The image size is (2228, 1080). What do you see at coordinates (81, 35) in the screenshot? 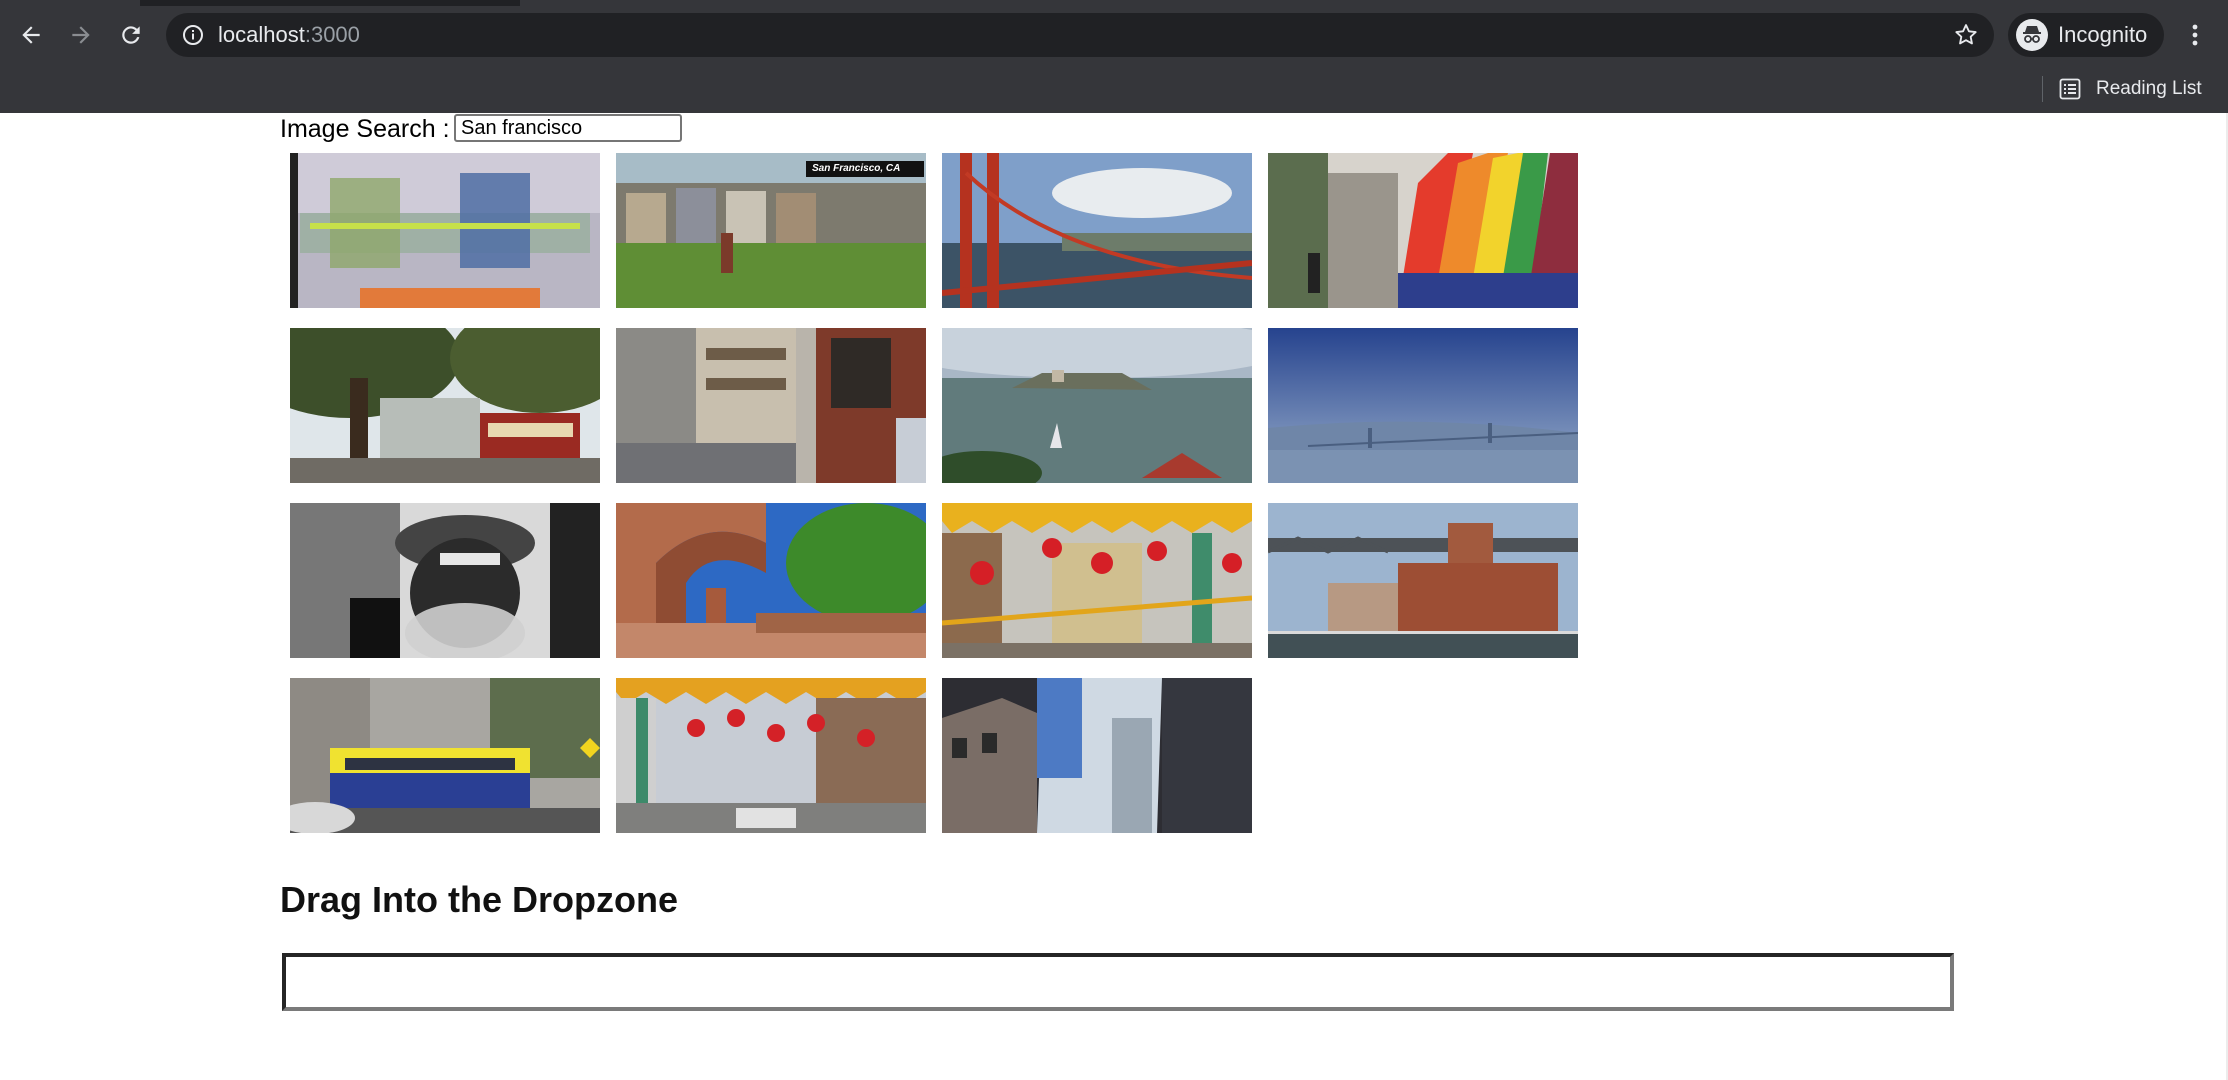
I see `forward-arrow-icon` at bounding box center [81, 35].